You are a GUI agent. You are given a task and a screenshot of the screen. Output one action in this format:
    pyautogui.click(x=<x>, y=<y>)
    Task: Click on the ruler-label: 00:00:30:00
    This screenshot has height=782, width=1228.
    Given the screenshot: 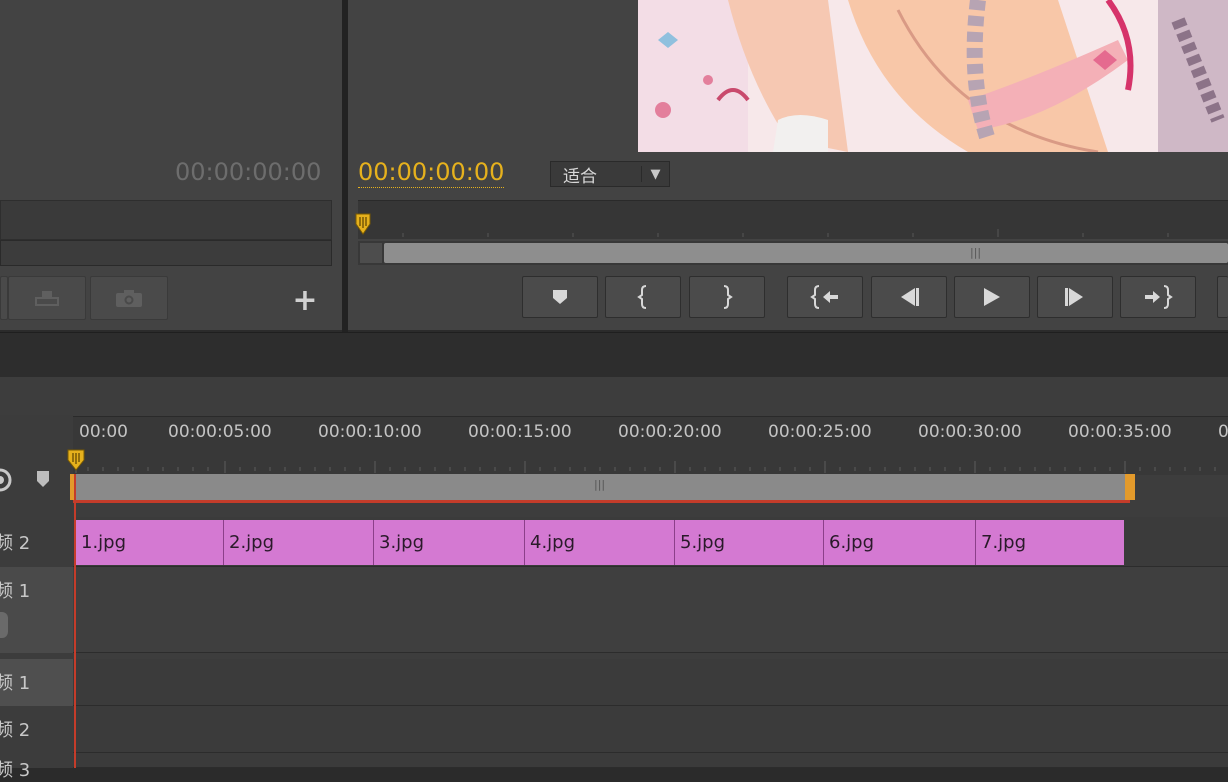 What is the action you would take?
    pyautogui.click(x=970, y=432)
    